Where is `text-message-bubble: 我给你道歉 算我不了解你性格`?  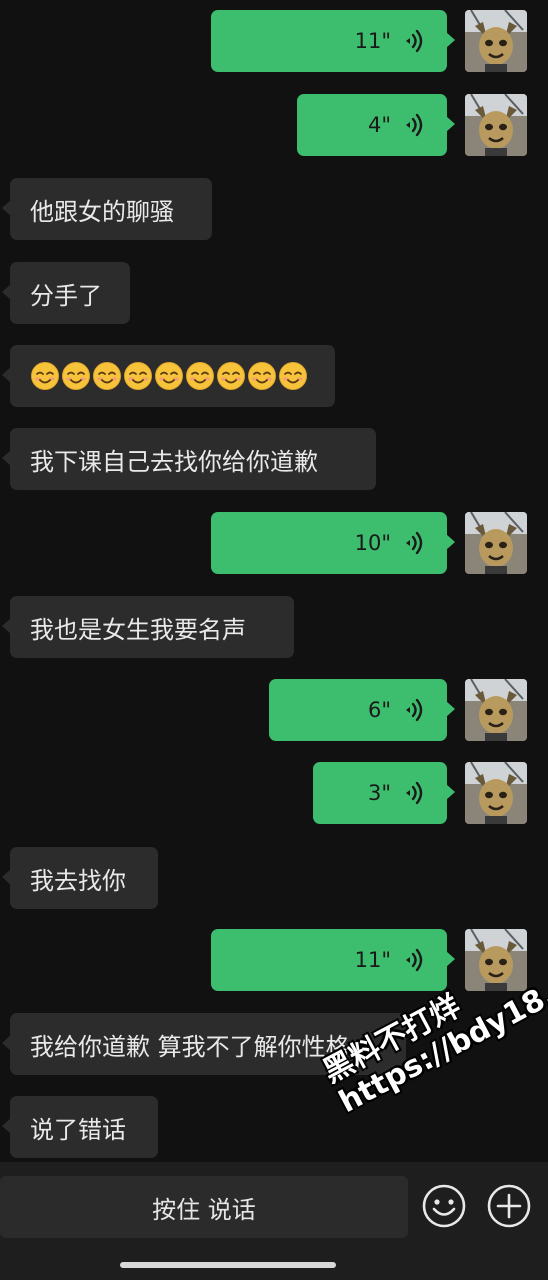 text-message-bubble: 我给你道歉 算我不了解你性格 is located at coordinates (204, 1044).